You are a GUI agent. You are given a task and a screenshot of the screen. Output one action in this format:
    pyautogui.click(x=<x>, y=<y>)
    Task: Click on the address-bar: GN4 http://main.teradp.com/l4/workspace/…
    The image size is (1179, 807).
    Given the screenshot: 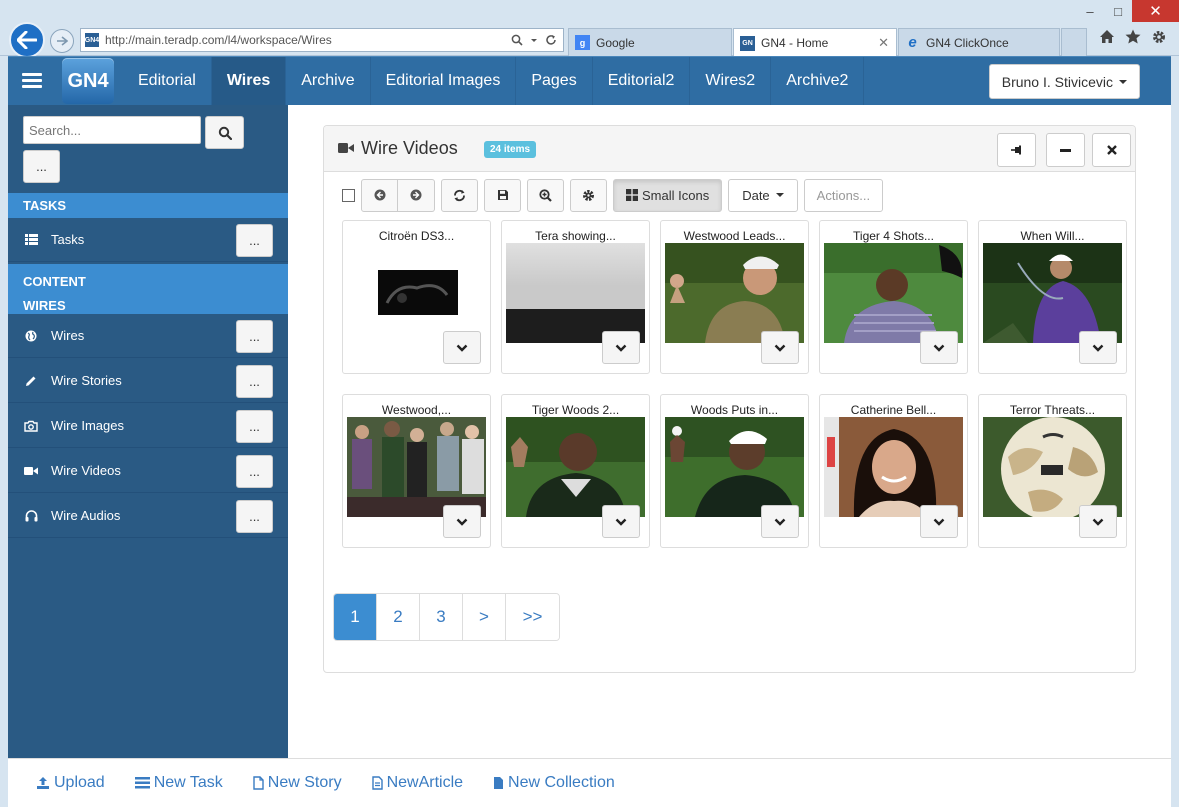 What is the action you would take?
    pyautogui.click(x=322, y=40)
    